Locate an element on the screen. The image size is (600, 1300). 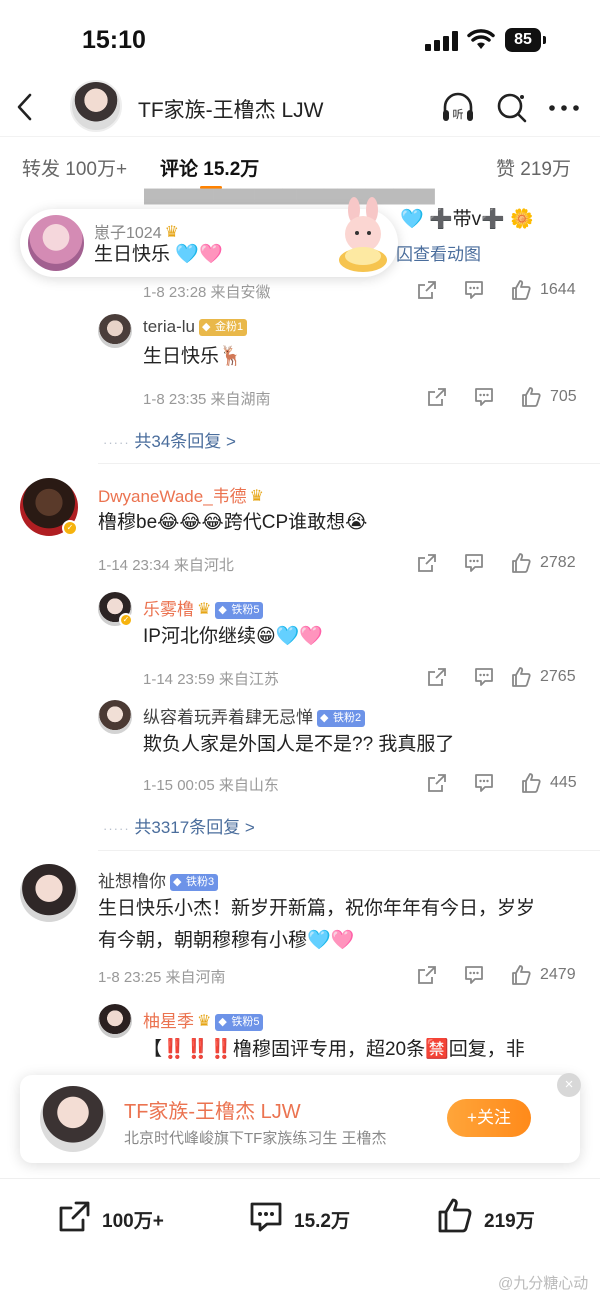
follow-button: +关注 is located at coordinates (489, 1118).